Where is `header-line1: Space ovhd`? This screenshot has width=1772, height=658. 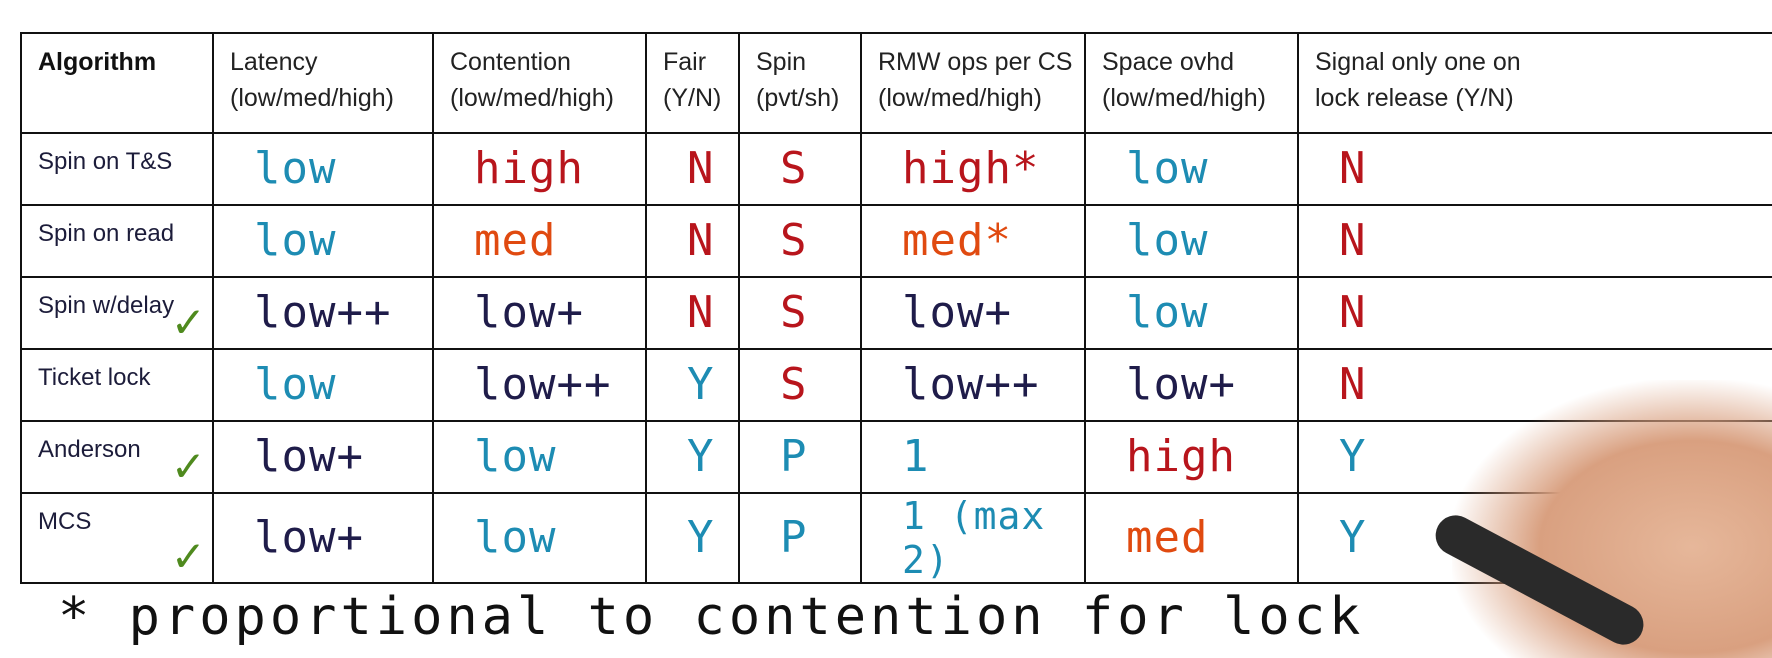
header-line1: Space ovhd is located at coordinates (1168, 62).